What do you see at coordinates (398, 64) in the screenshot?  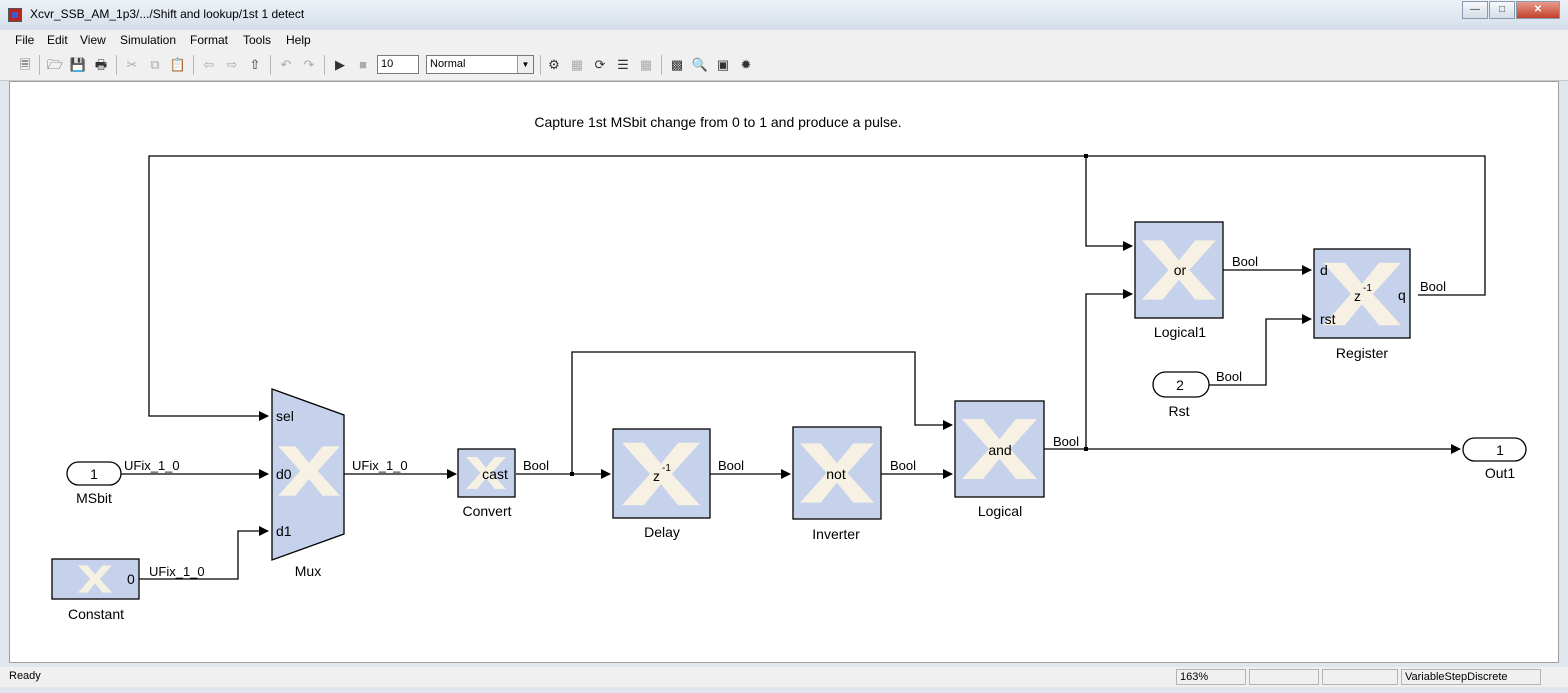 I see `stop-time-input: 10` at bounding box center [398, 64].